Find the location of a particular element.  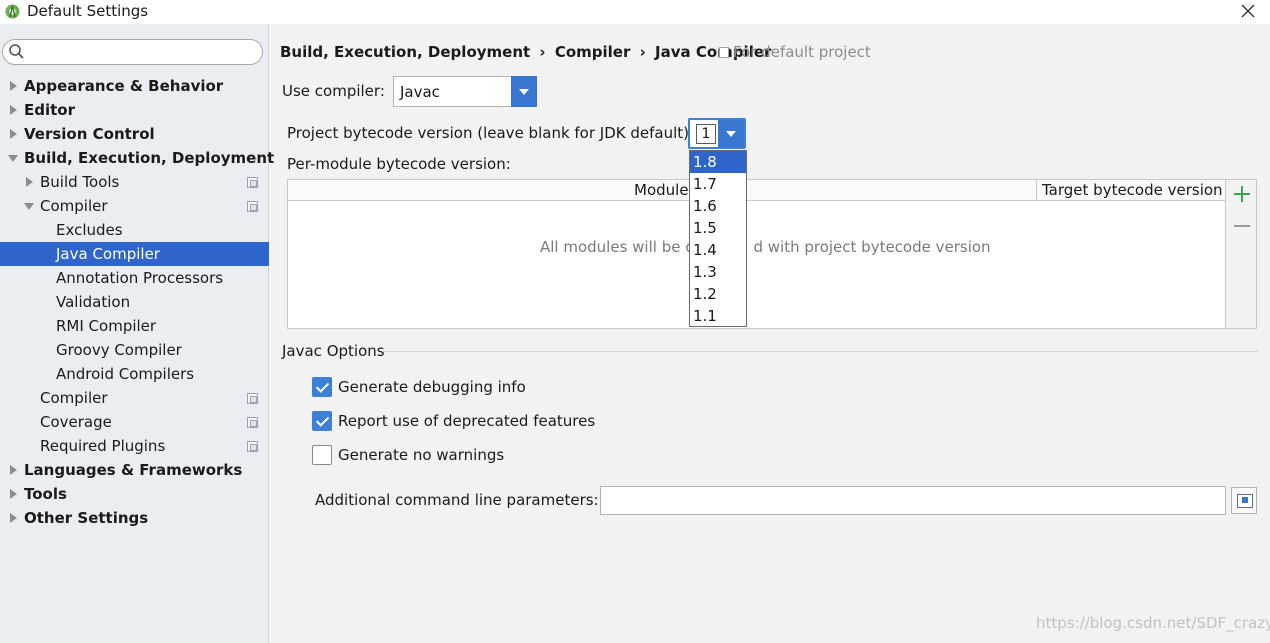

sidebar-item-label: Appearance & Behavior is located at coordinates (124, 86).